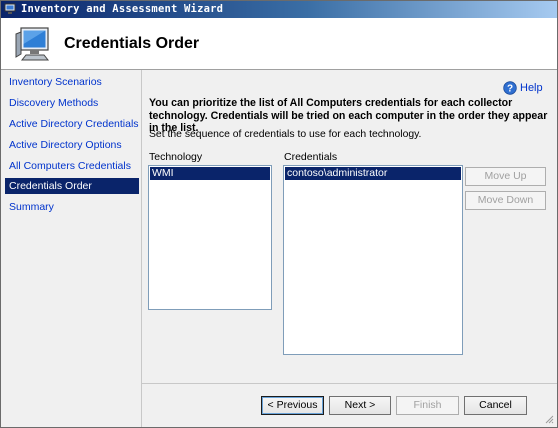  Describe the element at coordinates (72, 186) in the screenshot. I see `nav-item-credentials-order: Credentials Order` at that location.